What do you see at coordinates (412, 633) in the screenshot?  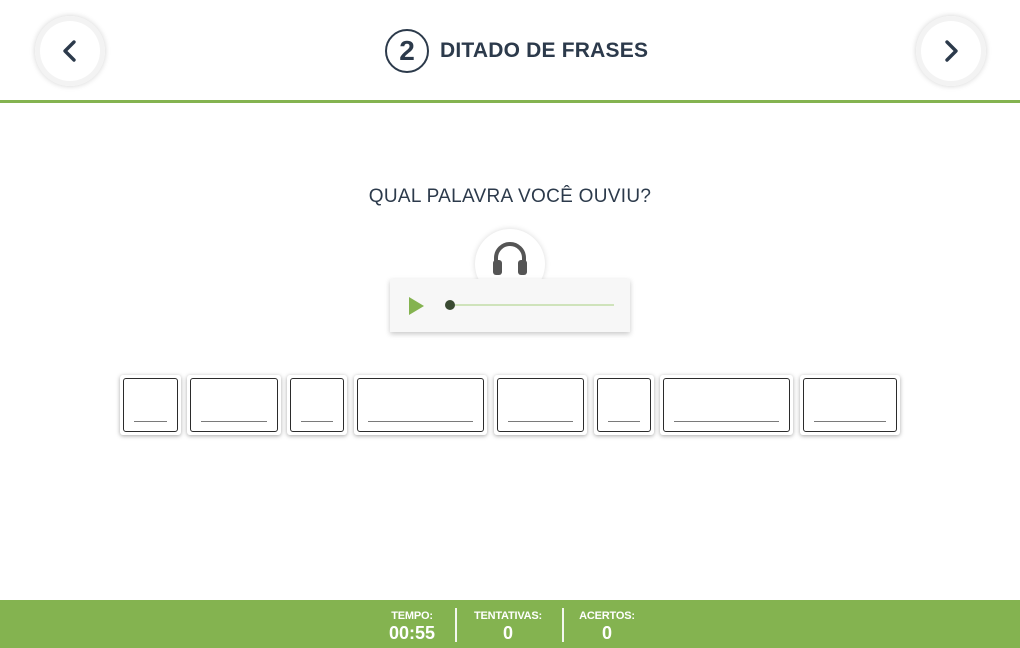 I see `time-value: 00:55` at bounding box center [412, 633].